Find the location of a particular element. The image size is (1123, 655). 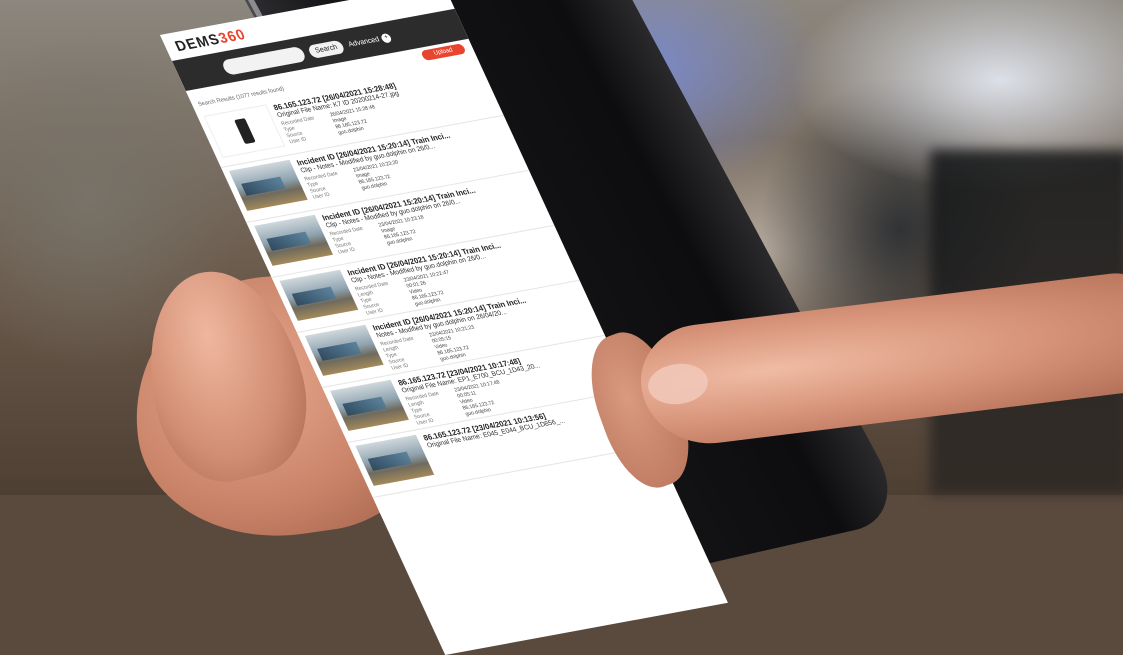

advanced-label: Advanced is located at coordinates (364, 42).